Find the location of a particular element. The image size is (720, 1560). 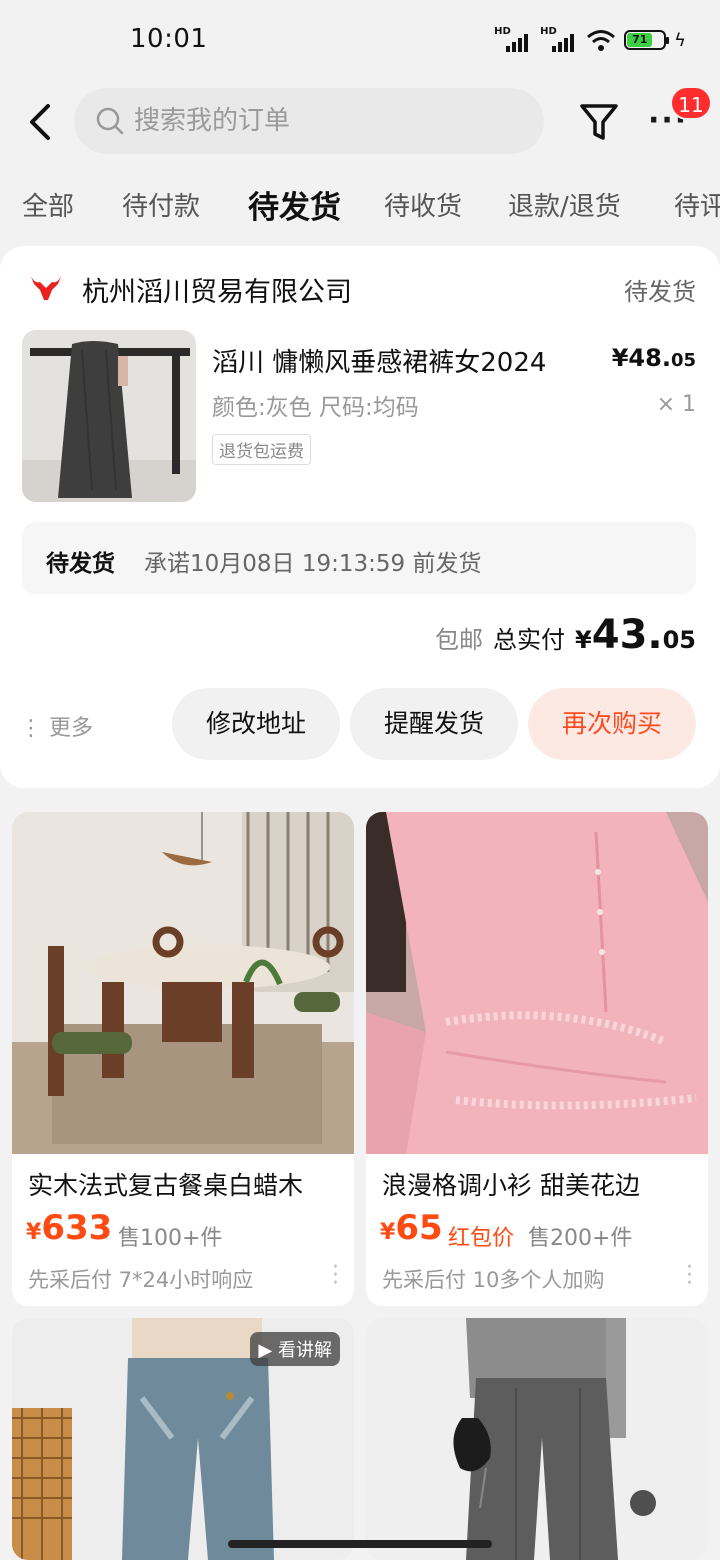

feed-price: ¥65 is located at coordinates (411, 1228).